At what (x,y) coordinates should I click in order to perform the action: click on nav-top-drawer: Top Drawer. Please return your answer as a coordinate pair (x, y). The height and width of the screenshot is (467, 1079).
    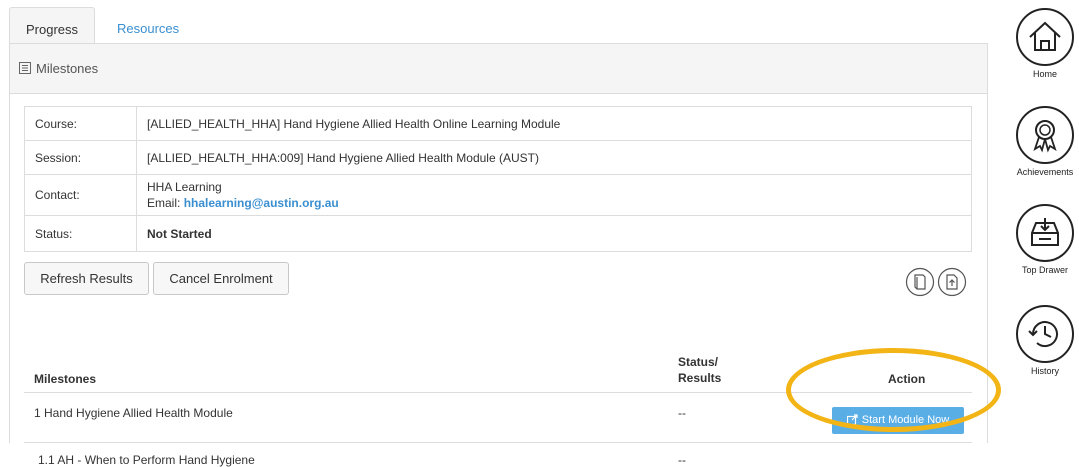
    Looking at the image, I should click on (1044, 239).